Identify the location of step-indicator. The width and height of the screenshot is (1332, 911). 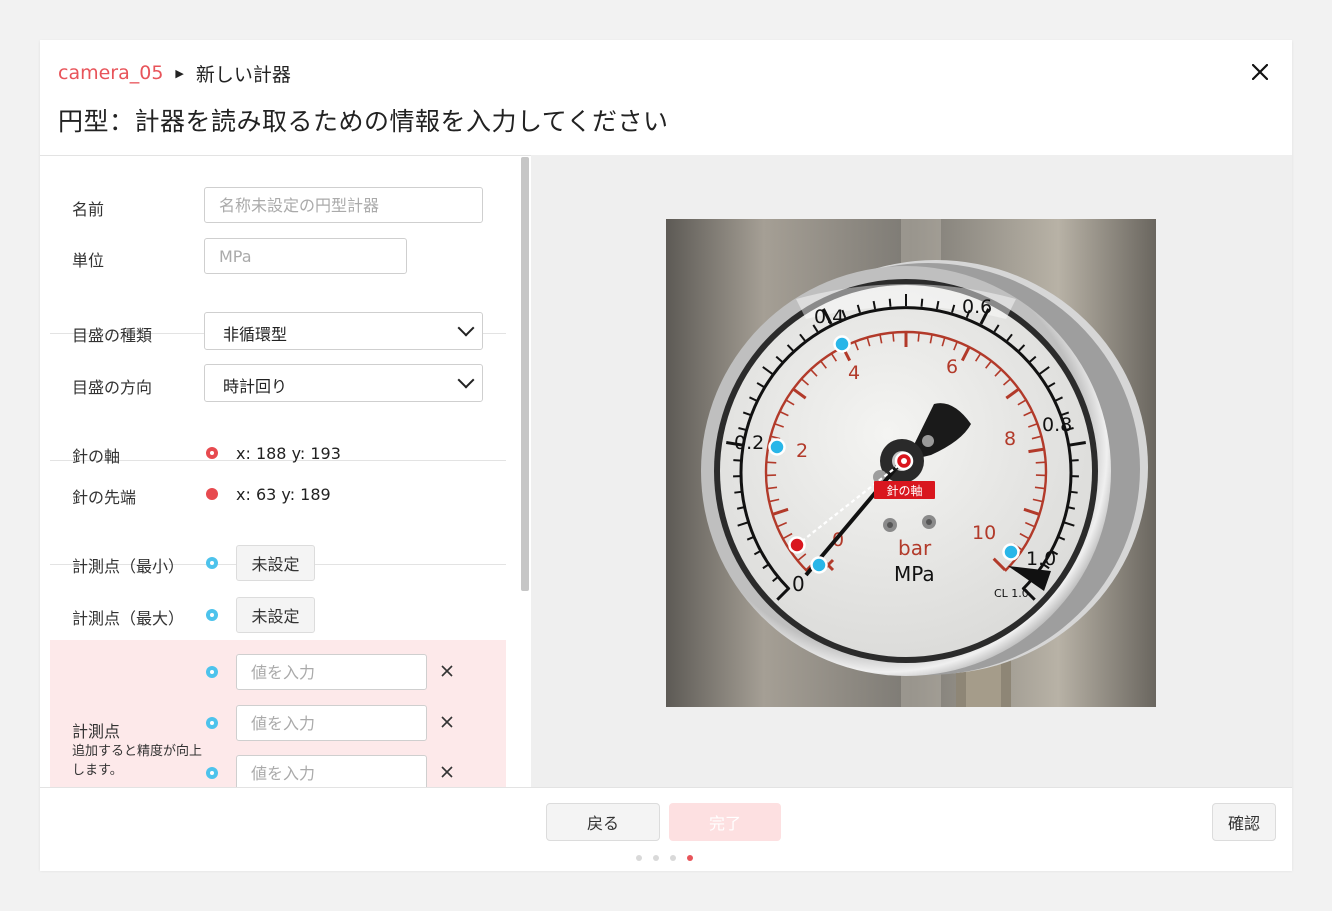
(664, 858).